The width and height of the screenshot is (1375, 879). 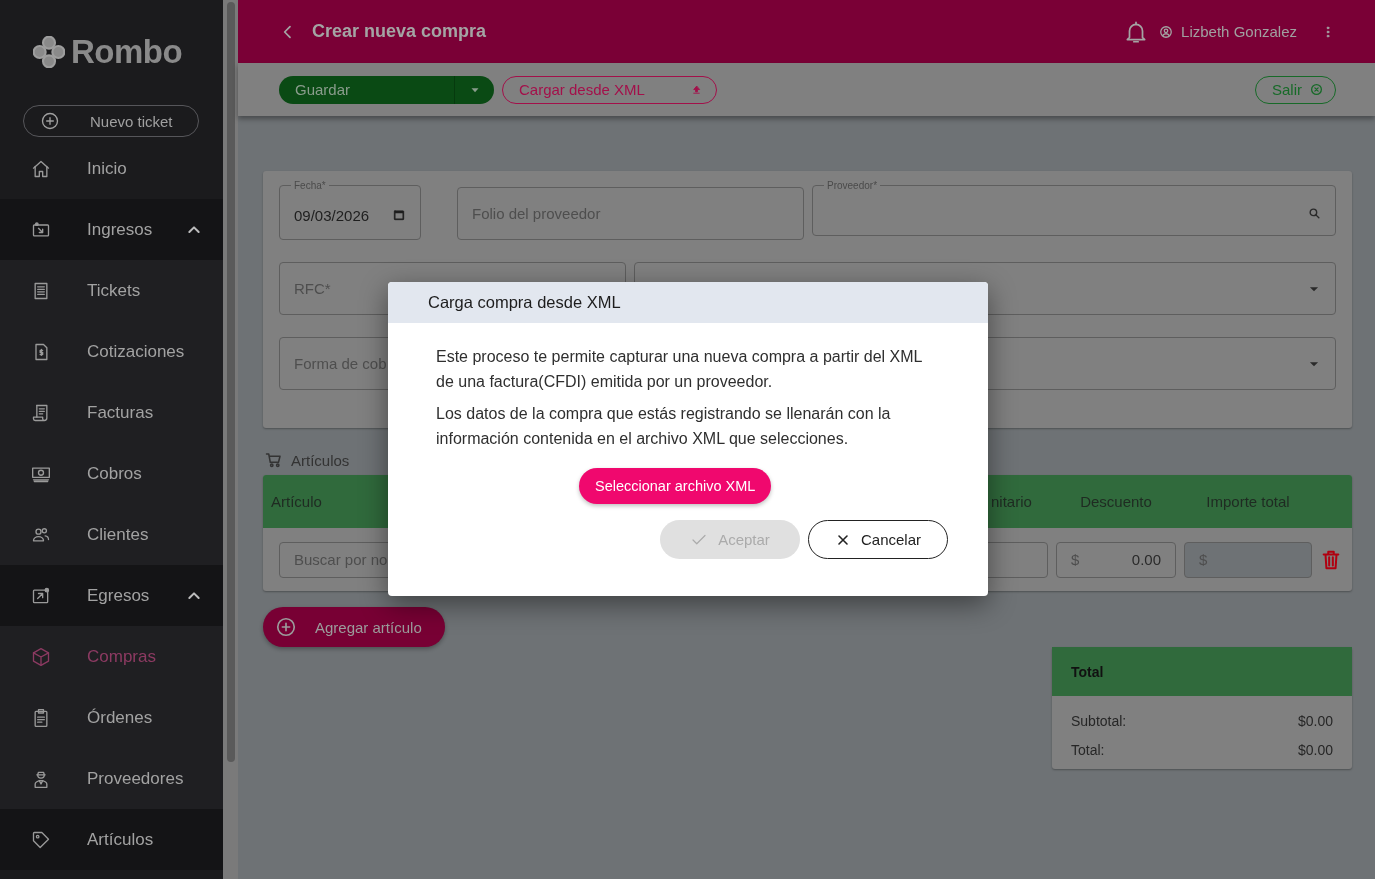 What do you see at coordinates (320, 460) in the screenshot?
I see `section-title: Artículos` at bounding box center [320, 460].